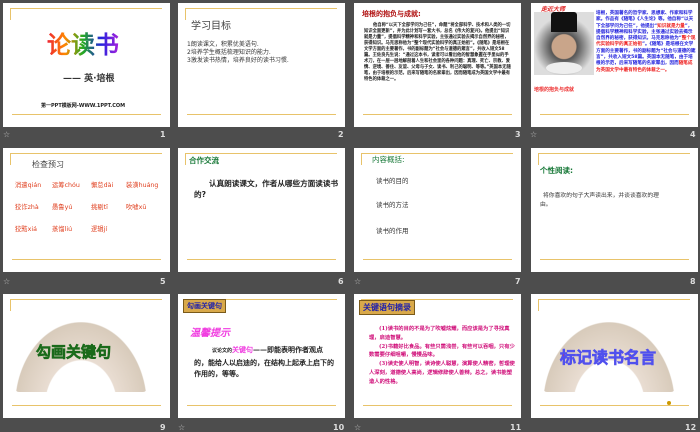  Describe the element at coordinates (204, 160) in the screenshot. I see `slide-title: 合作交流` at that location.